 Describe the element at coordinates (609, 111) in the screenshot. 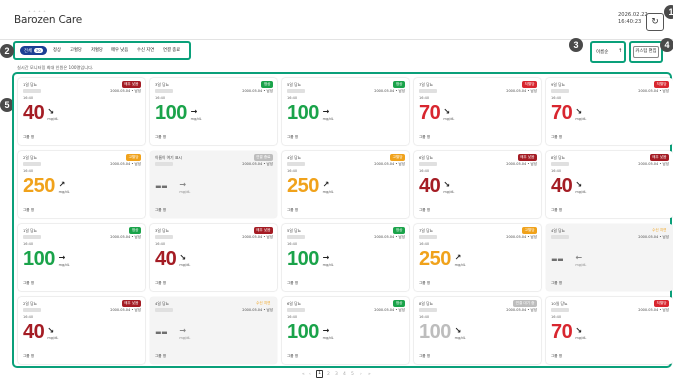

I see `patient-card: 9일 당뇨 저혈당 2000.05.04 • 남성 16:40 70 ↘ mg/dL 그룹 명` at that location.